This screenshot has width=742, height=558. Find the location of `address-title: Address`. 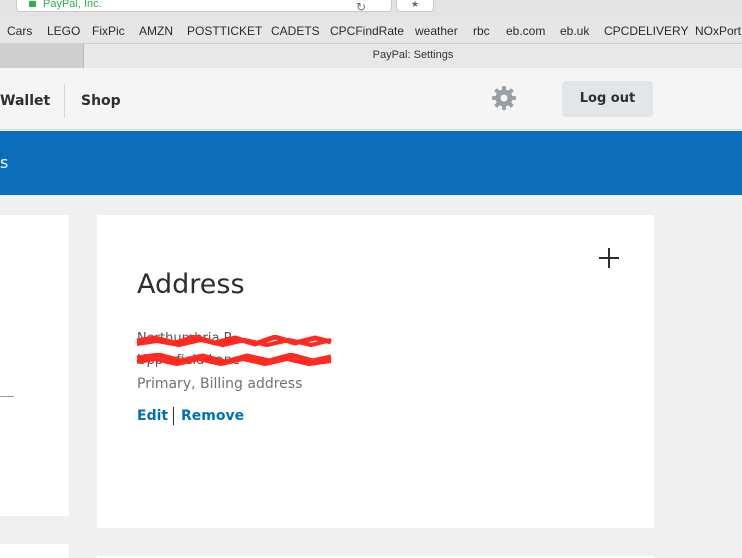

address-title: Address is located at coordinates (191, 284).